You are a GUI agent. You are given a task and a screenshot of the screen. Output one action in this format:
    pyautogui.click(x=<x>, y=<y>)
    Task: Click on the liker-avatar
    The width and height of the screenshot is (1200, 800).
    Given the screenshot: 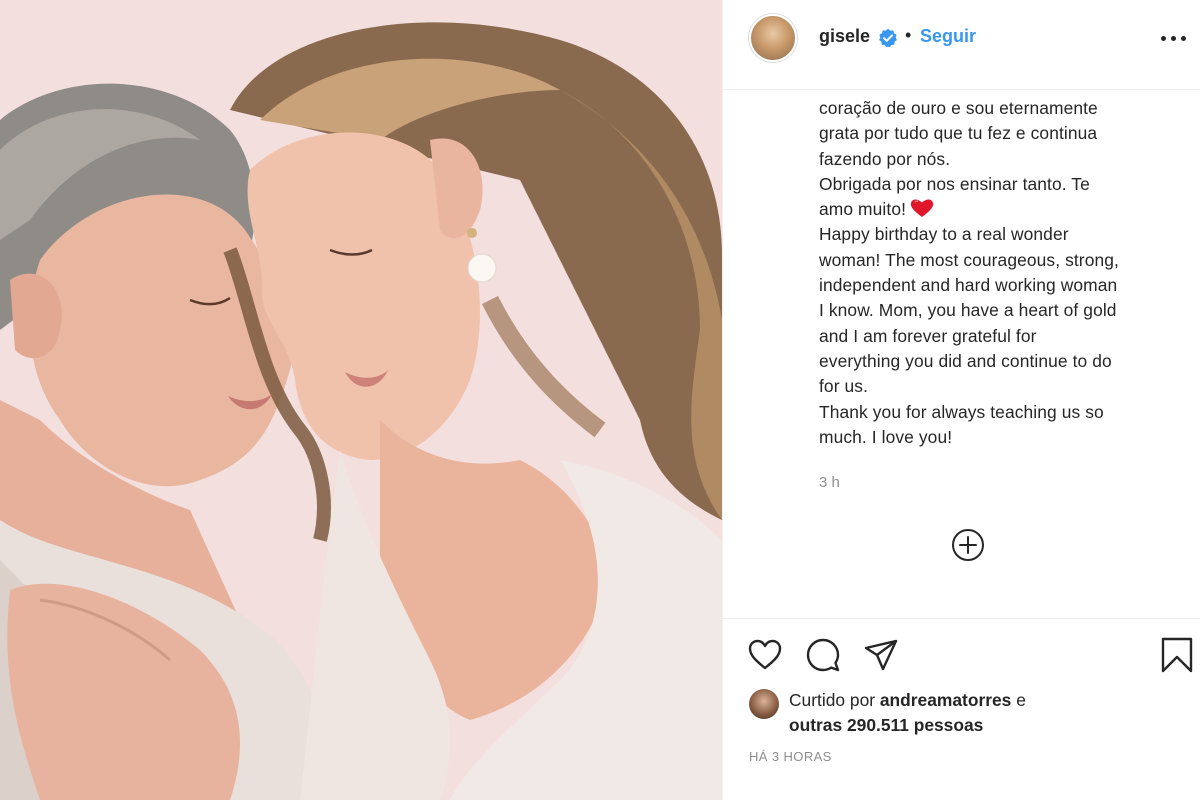 What is the action you would take?
    pyautogui.click(x=764, y=704)
    